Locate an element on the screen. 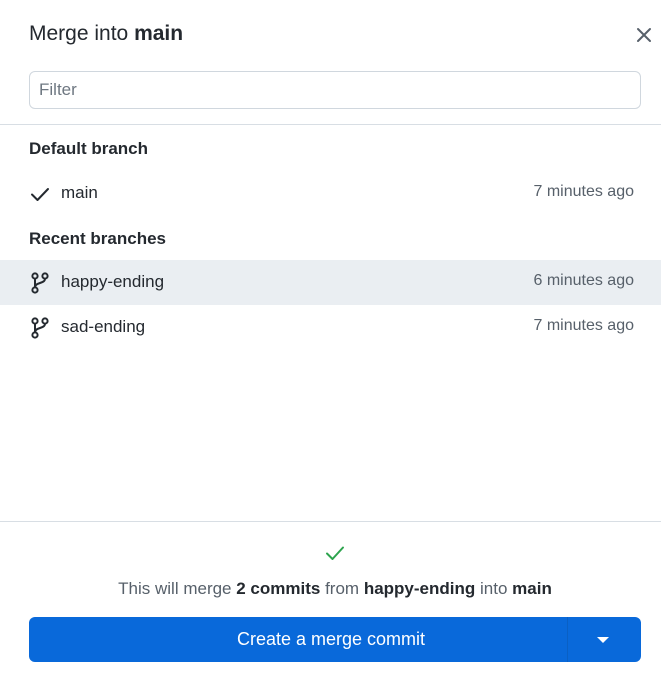  summary-text: This will merge is located at coordinates (175, 588).